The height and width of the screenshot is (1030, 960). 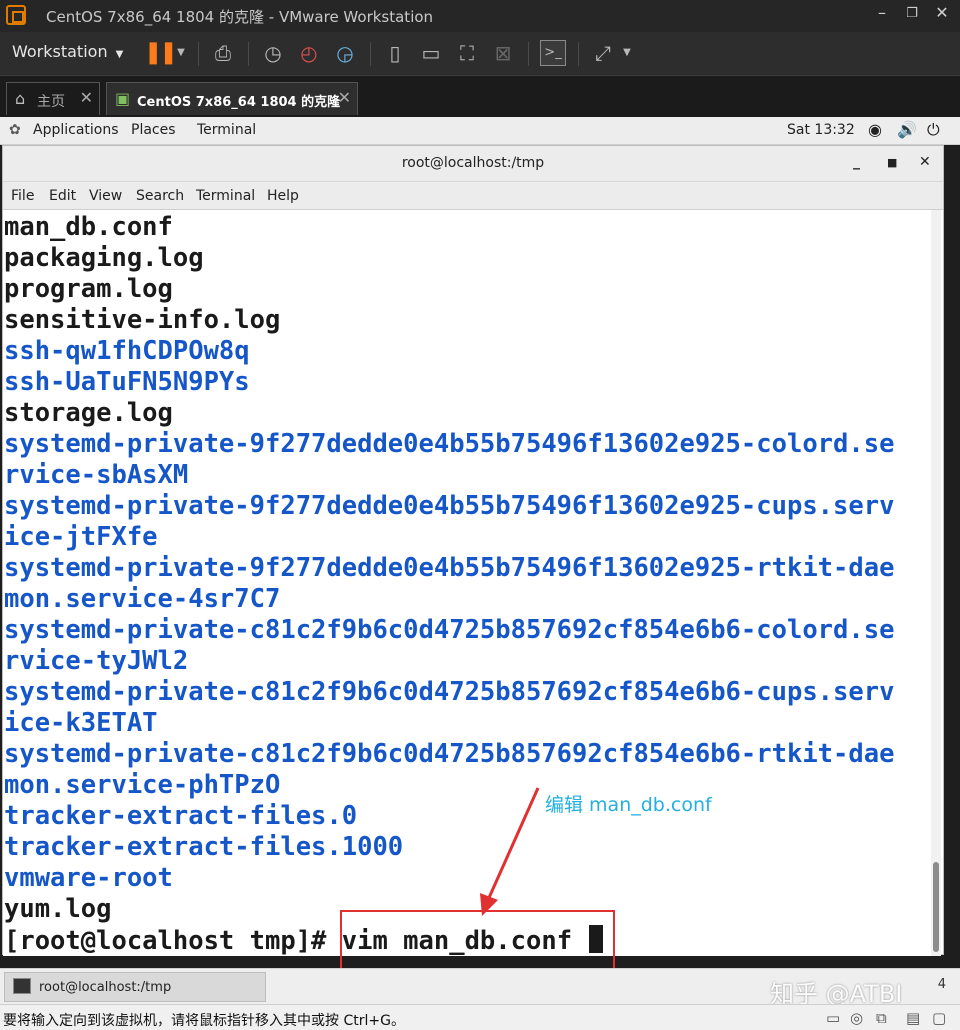 I want to click on power-icon: ⏻, so click(x=933, y=130).